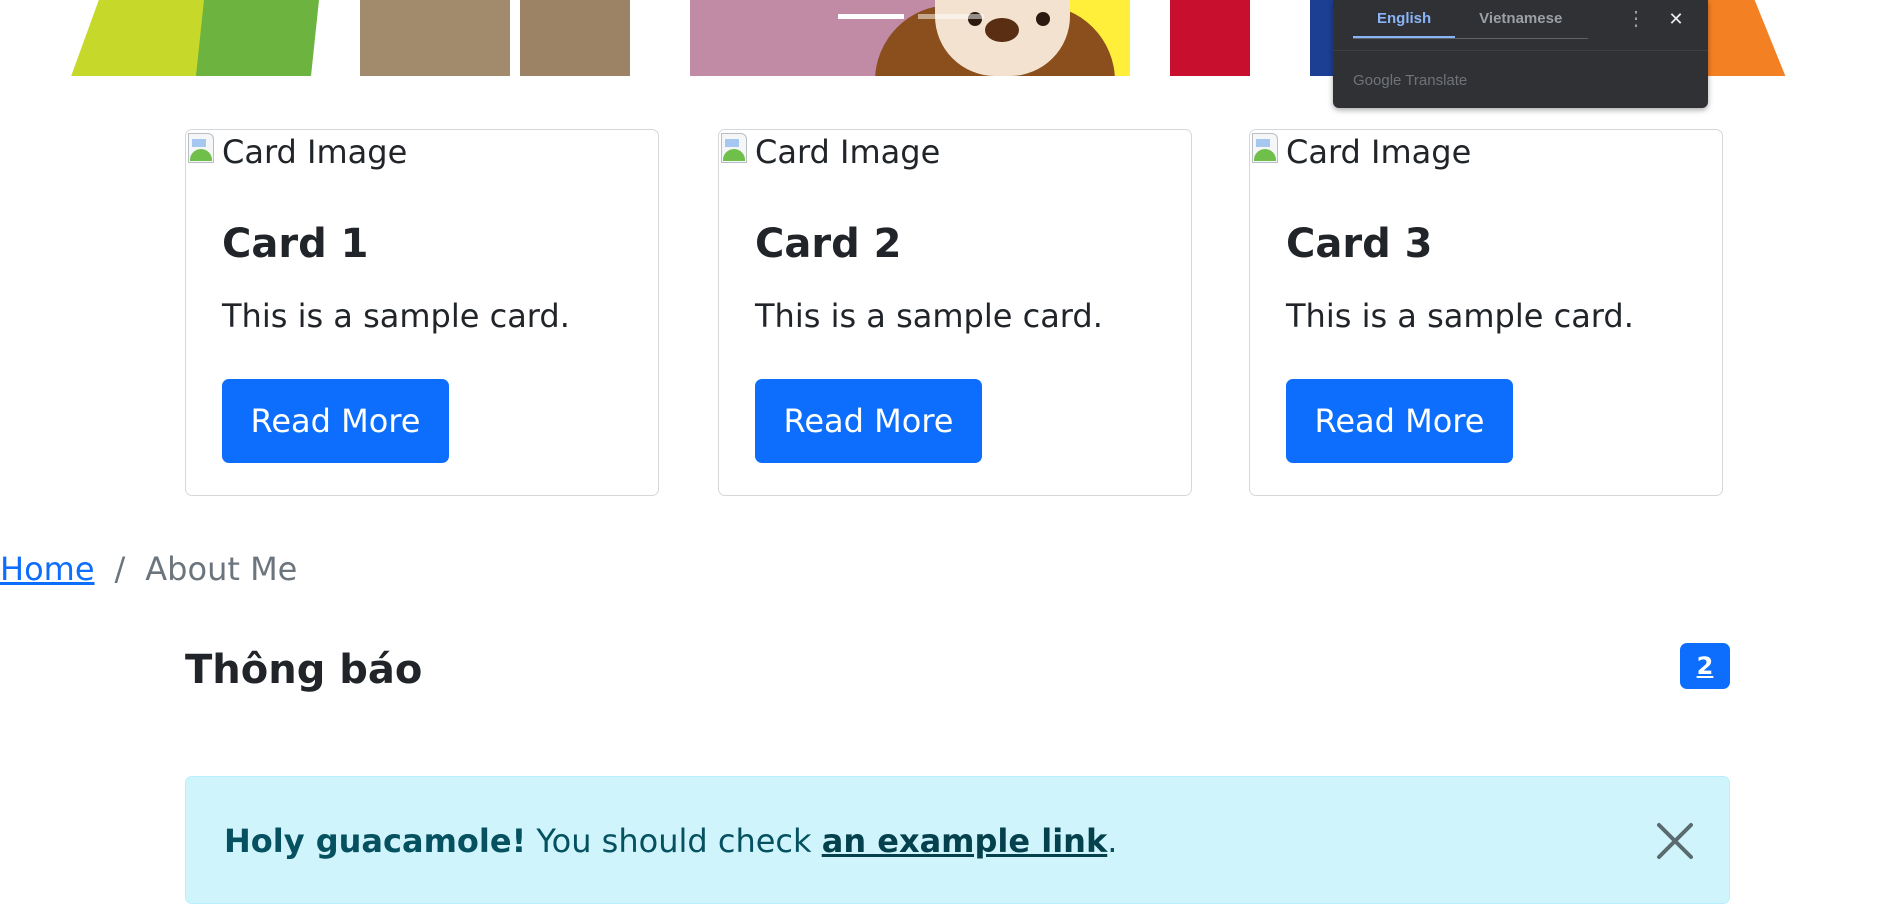 This screenshot has height=923, width=1892. I want to click on alert-example-link: an example link, so click(965, 841).